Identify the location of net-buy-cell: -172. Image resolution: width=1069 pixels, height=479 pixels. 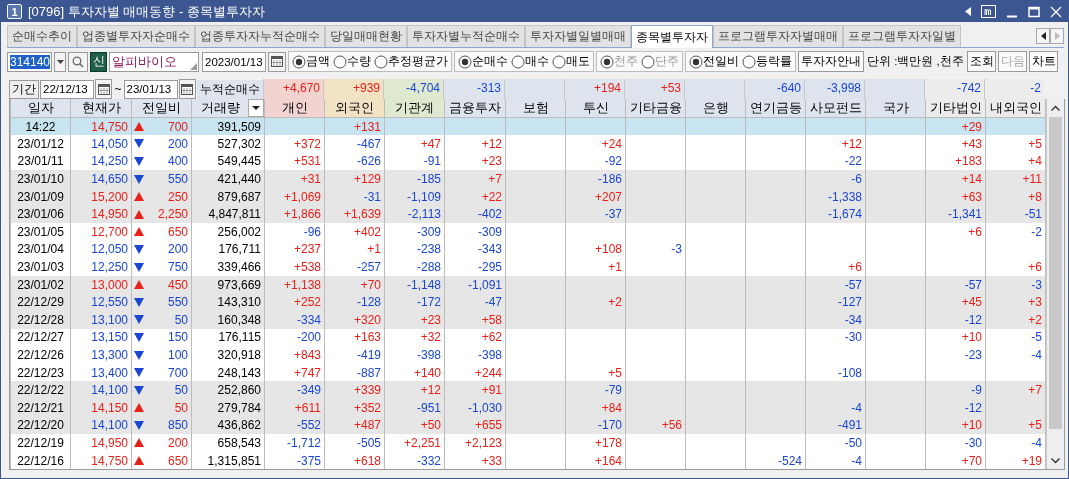
(414, 302).